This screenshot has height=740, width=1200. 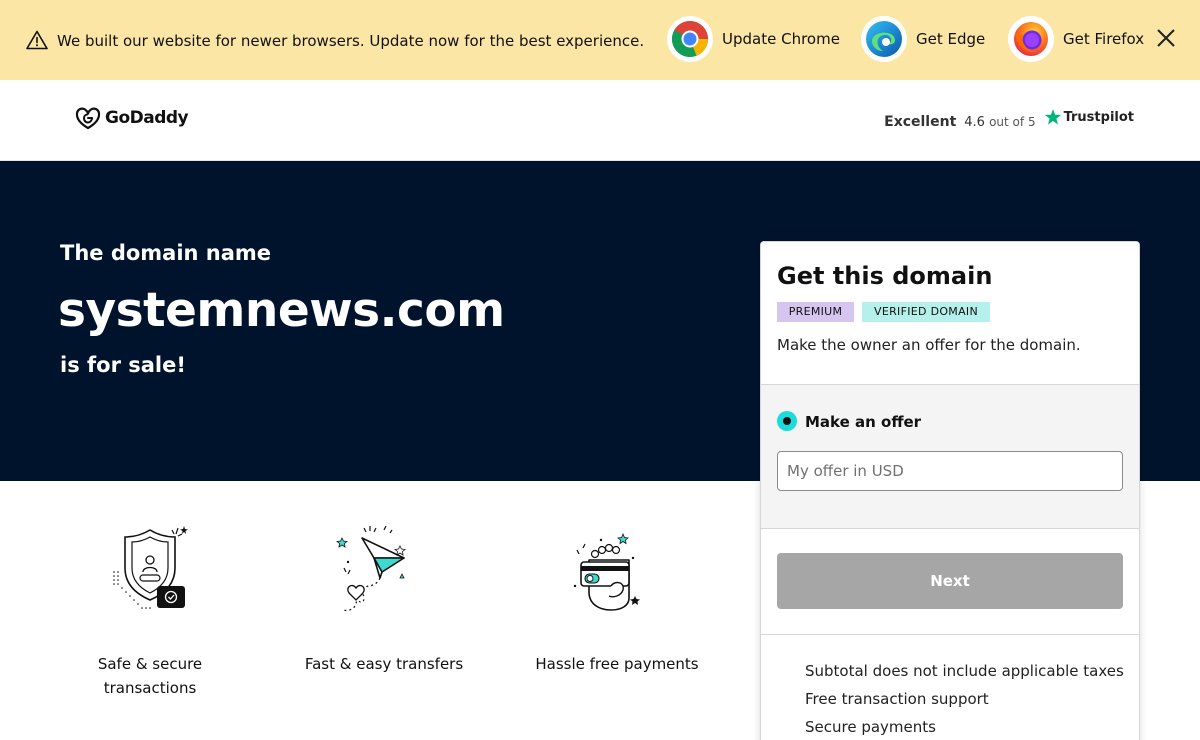 I want to click on radio-selected-dot, so click(x=787, y=421).